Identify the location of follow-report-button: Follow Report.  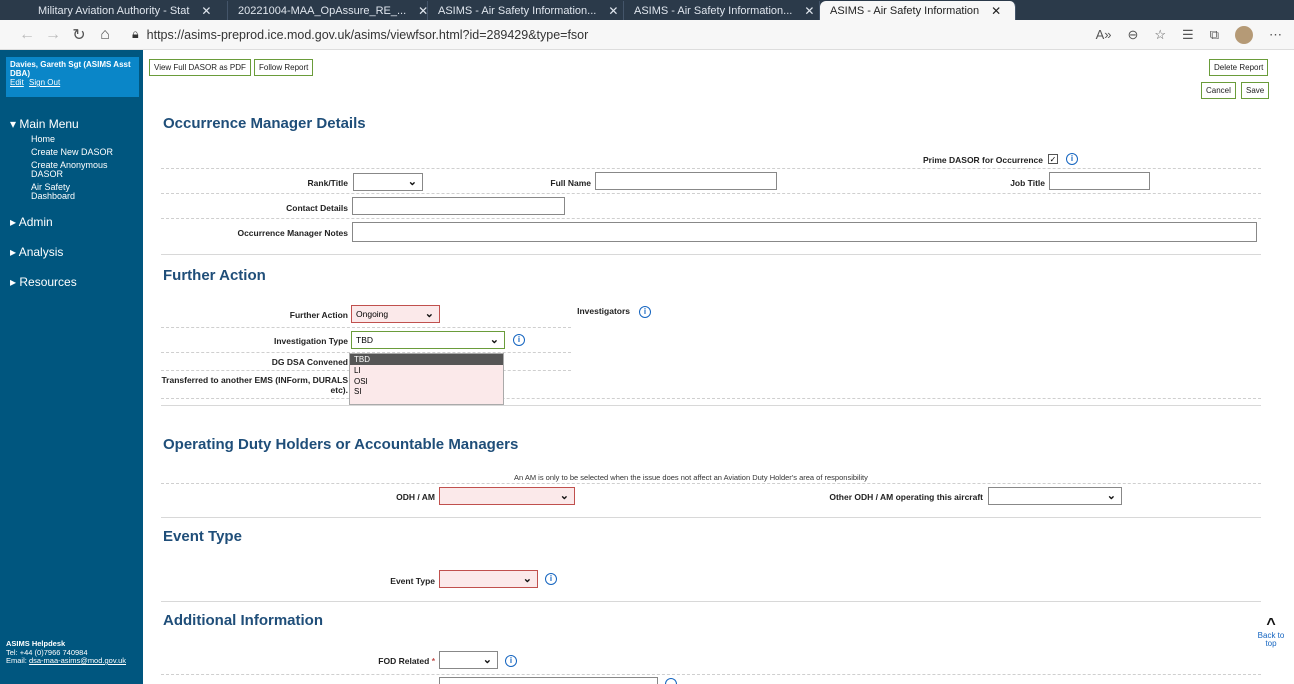
(284, 67).